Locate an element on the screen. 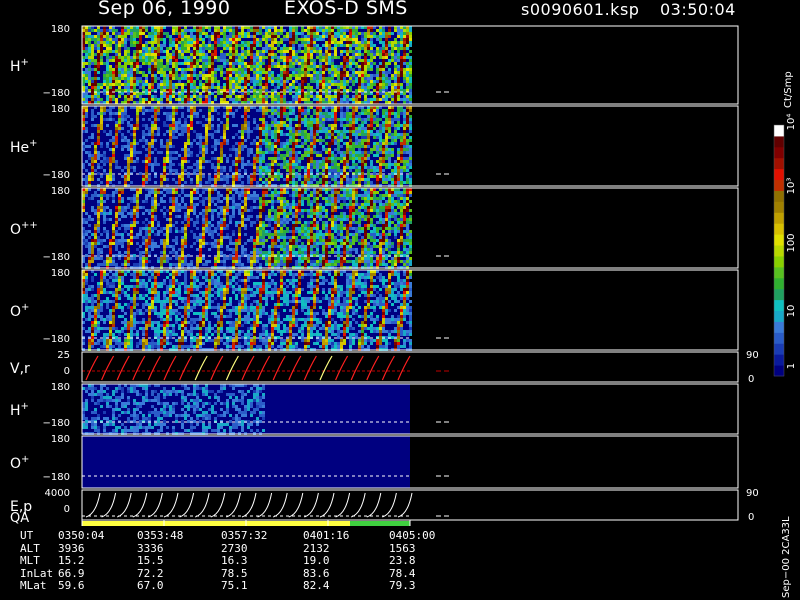 The width and height of the screenshot is (800, 600). colorbar-tick: 1 is located at coordinates (791, 366).